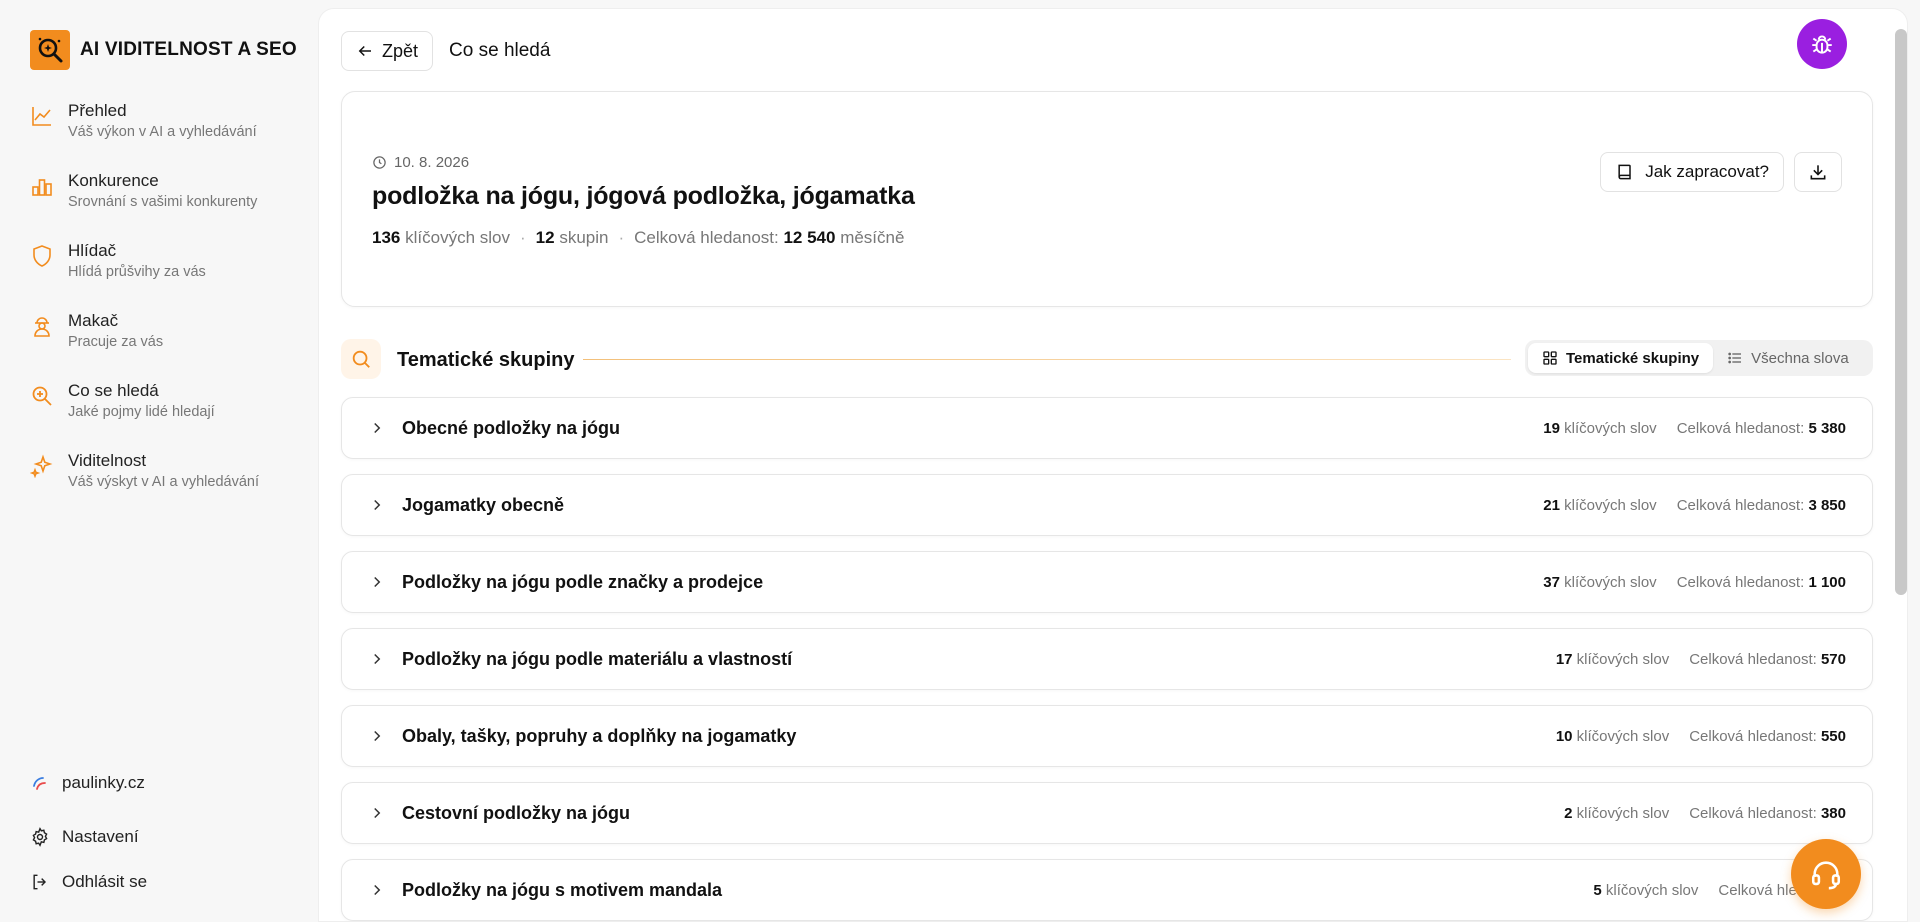  Describe the element at coordinates (516, 812) in the screenshot. I see `group-name: Cestovní podložky na jógu` at that location.